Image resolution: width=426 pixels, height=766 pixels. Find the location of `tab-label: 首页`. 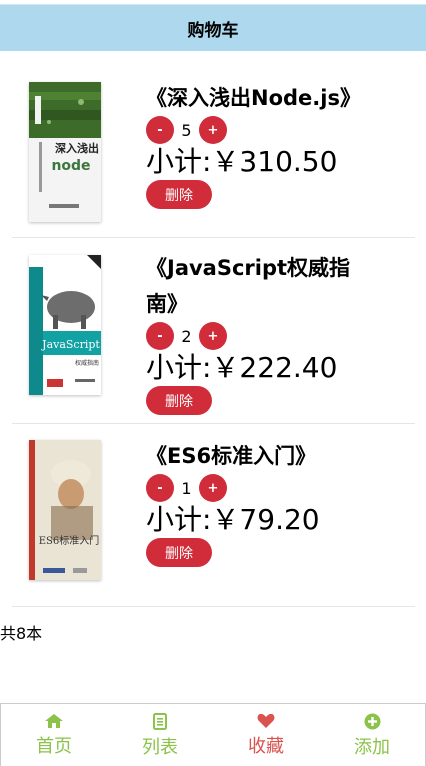

tab-label: 首页 is located at coordinates (54, 746).